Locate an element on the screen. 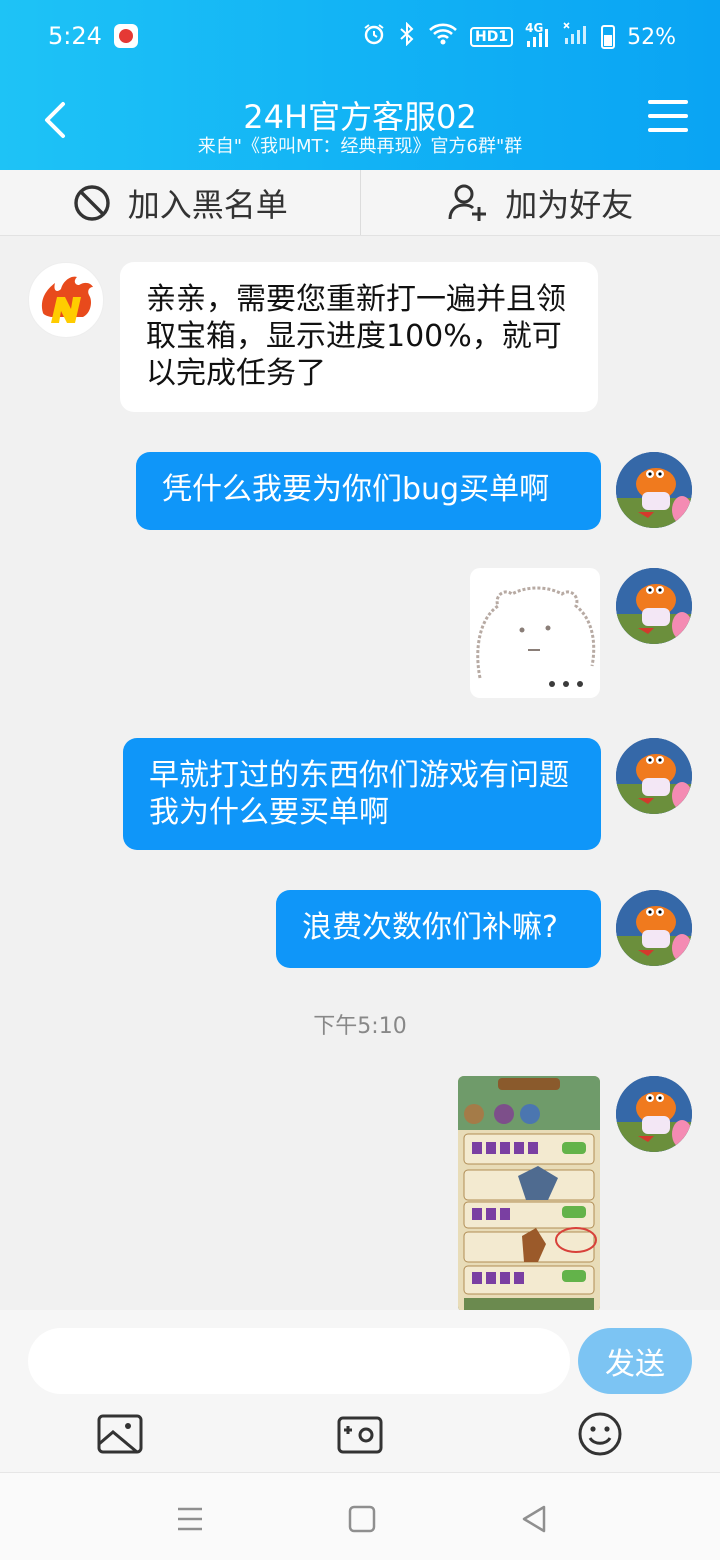  chat-subtitle: 来自"《我叫MT：经典再现》官方6群"群 is located at coordinates (360, 146).